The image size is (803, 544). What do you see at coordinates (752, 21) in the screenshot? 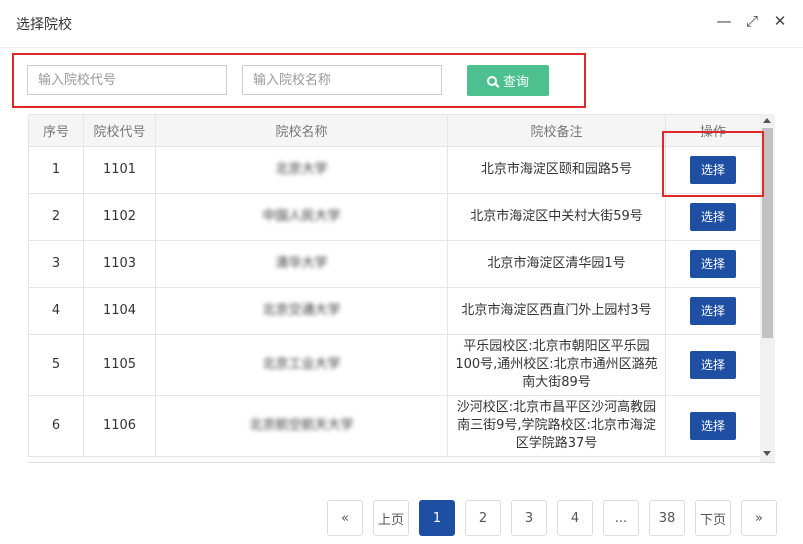
I see `maximize-icon: ⤢` at bounding box center [752, 21].